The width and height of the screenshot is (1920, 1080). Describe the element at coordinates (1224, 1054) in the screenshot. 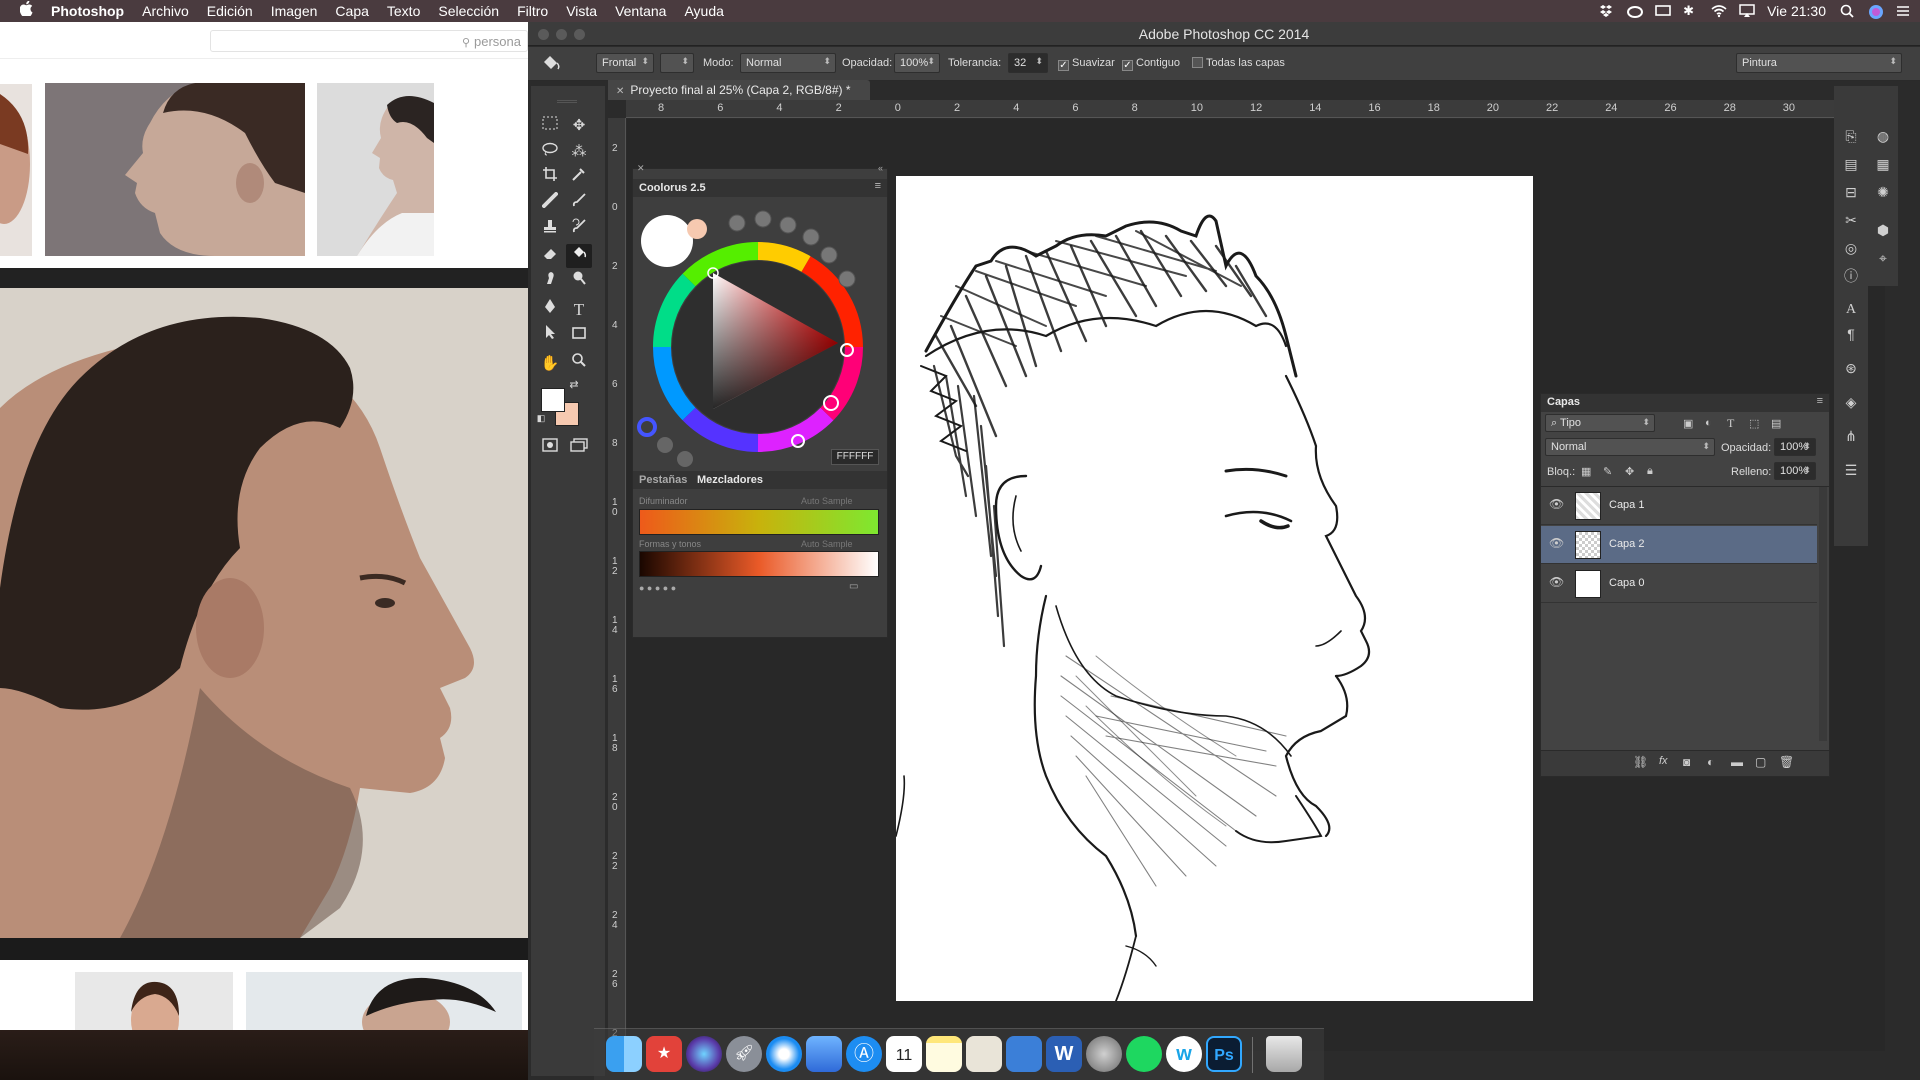

I see `photoshop-icon: Ps` at that location.